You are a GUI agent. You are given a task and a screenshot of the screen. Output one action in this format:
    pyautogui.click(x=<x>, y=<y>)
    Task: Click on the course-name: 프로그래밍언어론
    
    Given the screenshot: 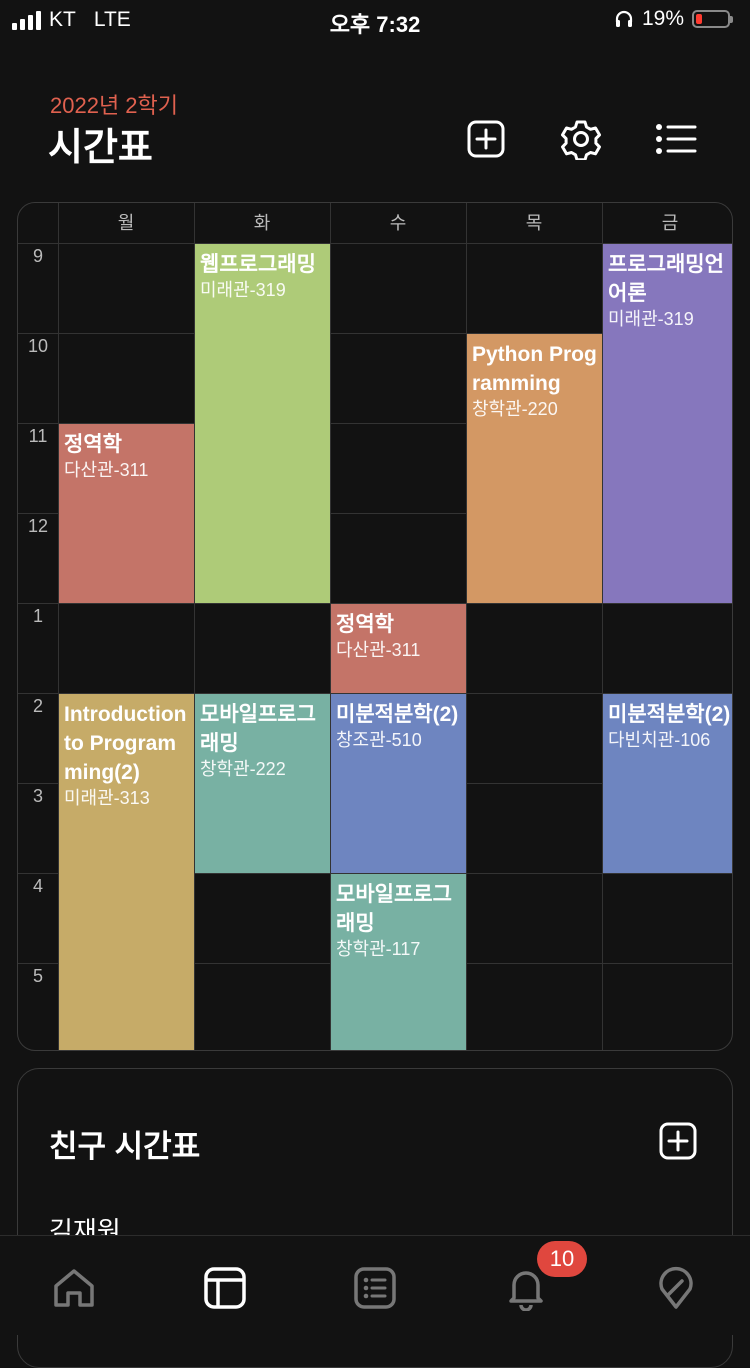 What is the action you would take?
    pyautogui.click(x=666, y=279)
    